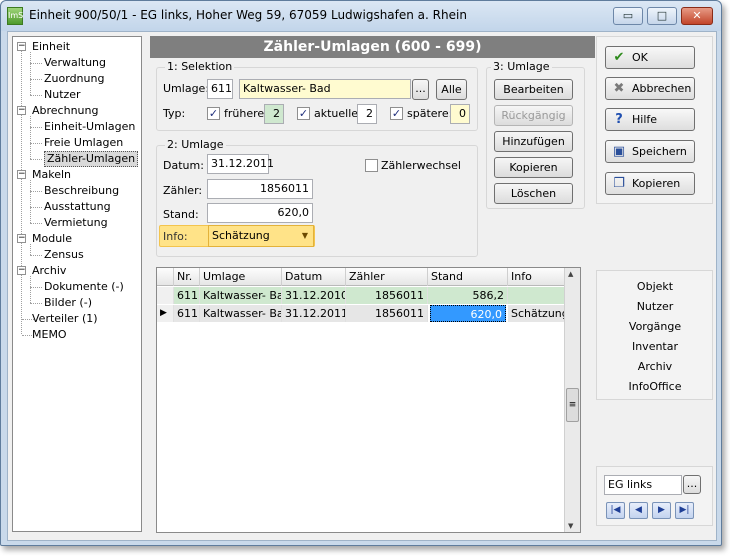 Image resolution: width=730 pixels, height=556 pixels. I want to click on loeschen-button: Löschen, so click(533, 193).